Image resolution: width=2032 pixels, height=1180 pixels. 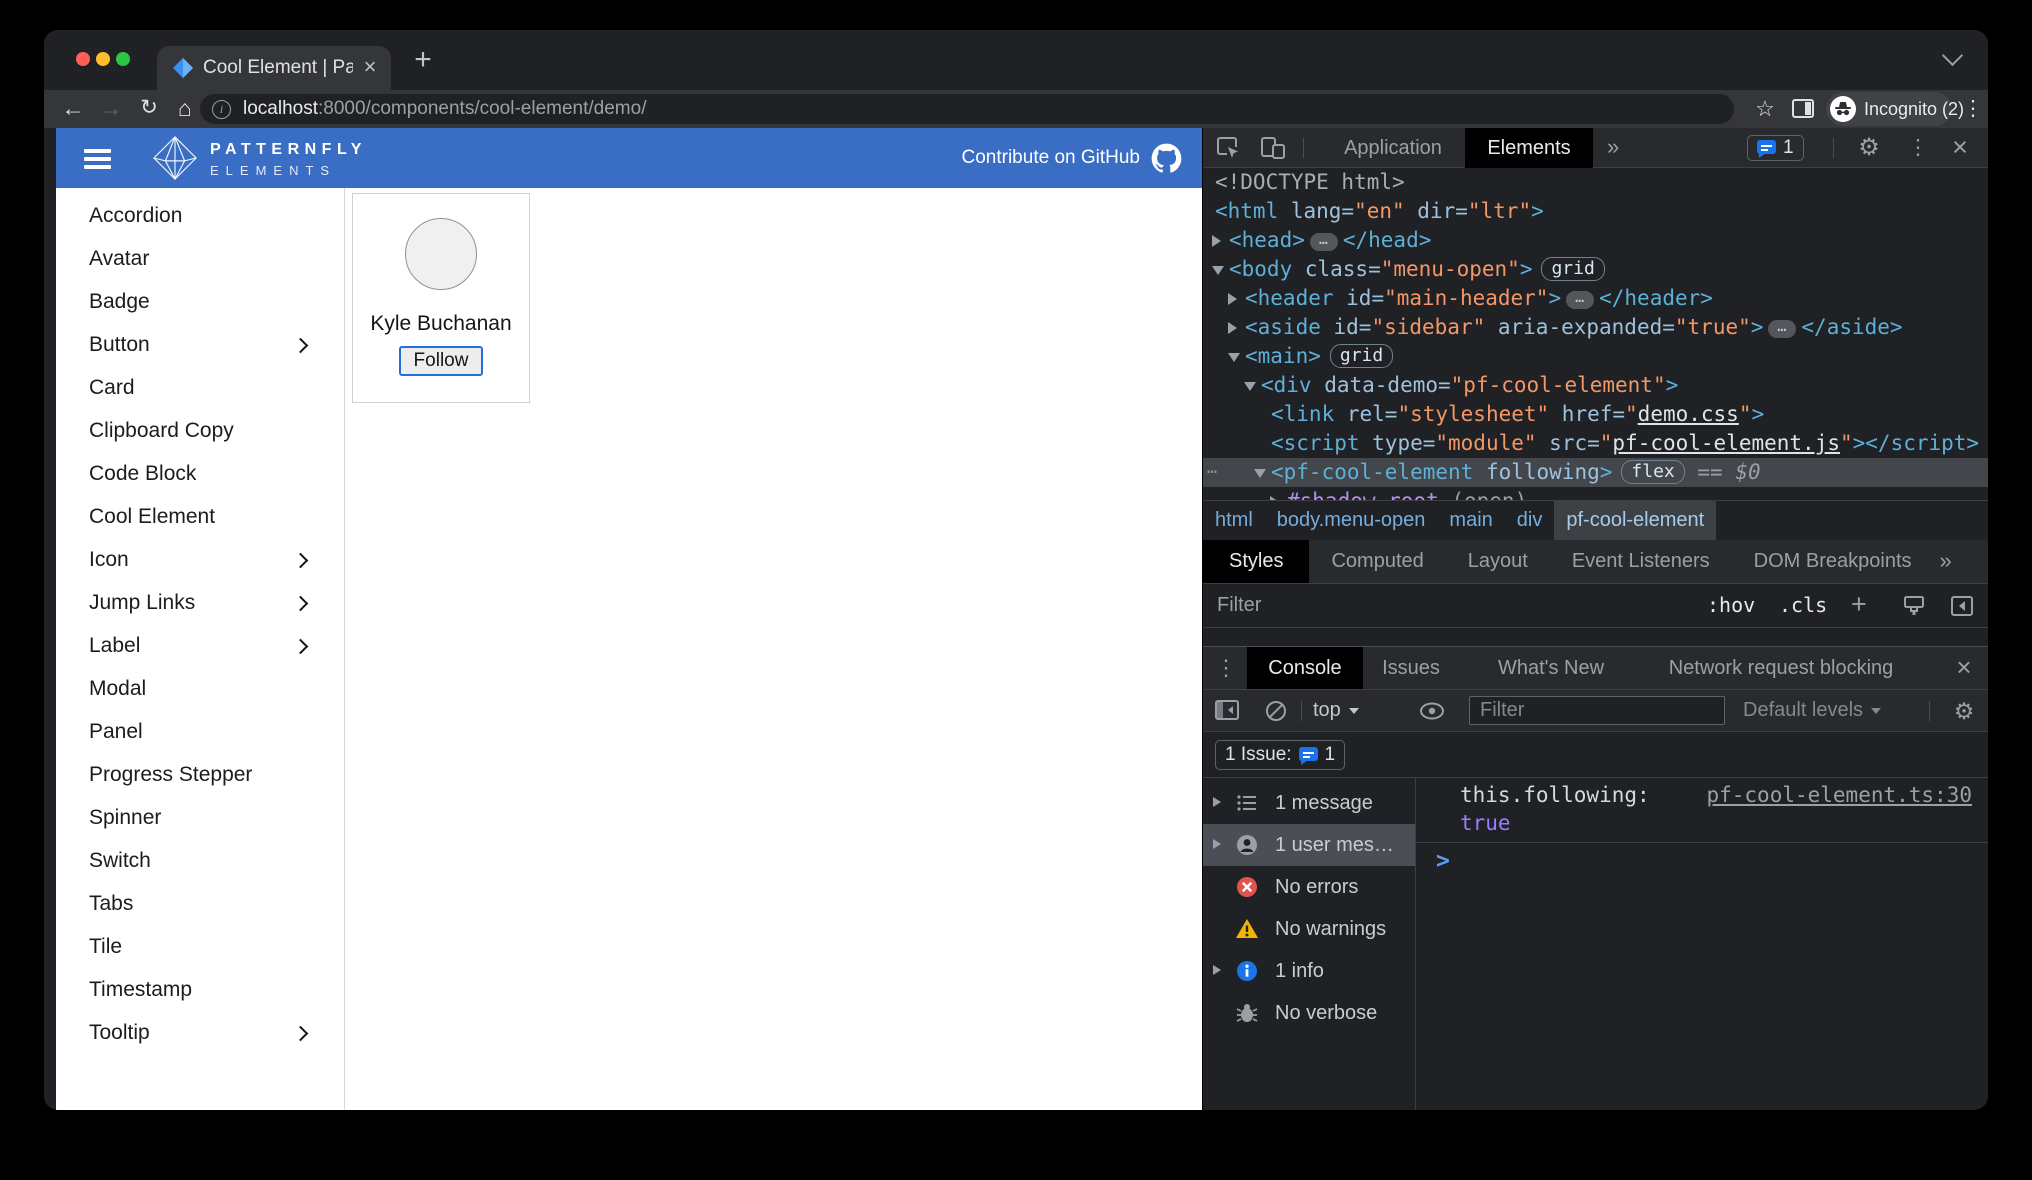 I want to click on zoom-window-button, so click(x=123, y=59).